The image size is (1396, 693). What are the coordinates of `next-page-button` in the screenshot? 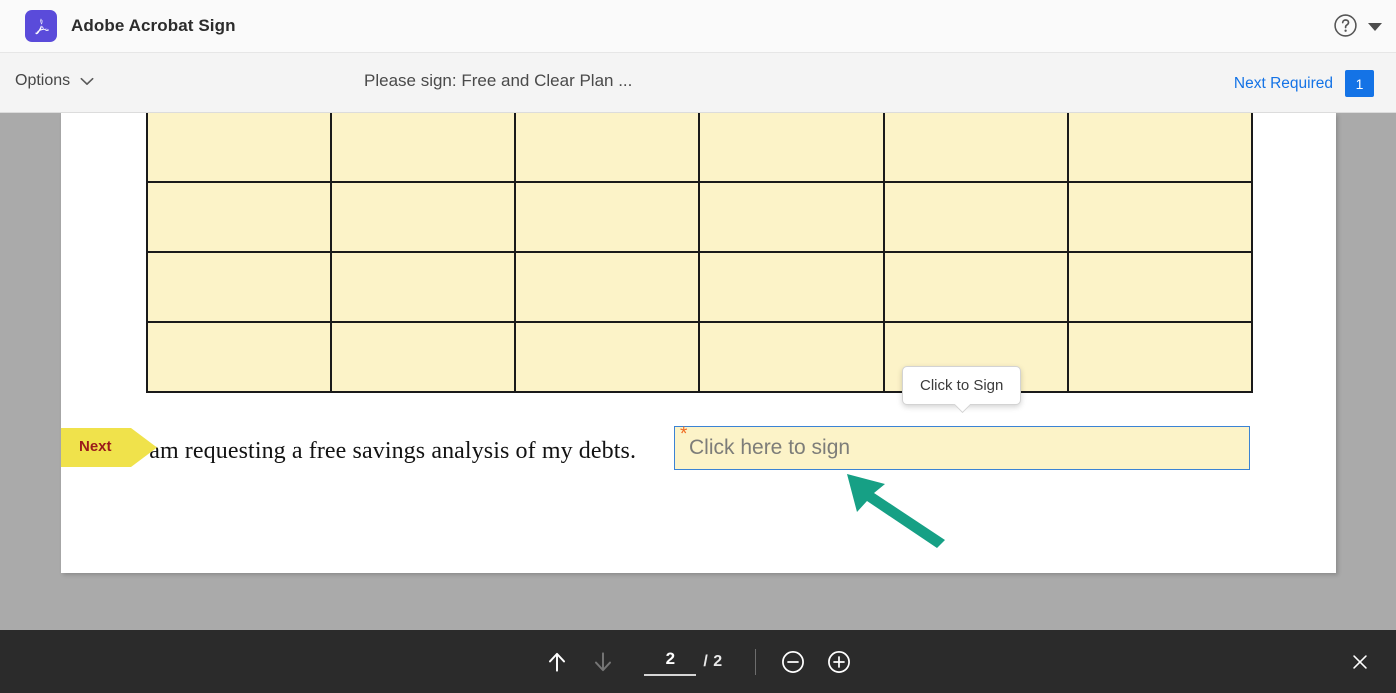 It's located at (603, 662).